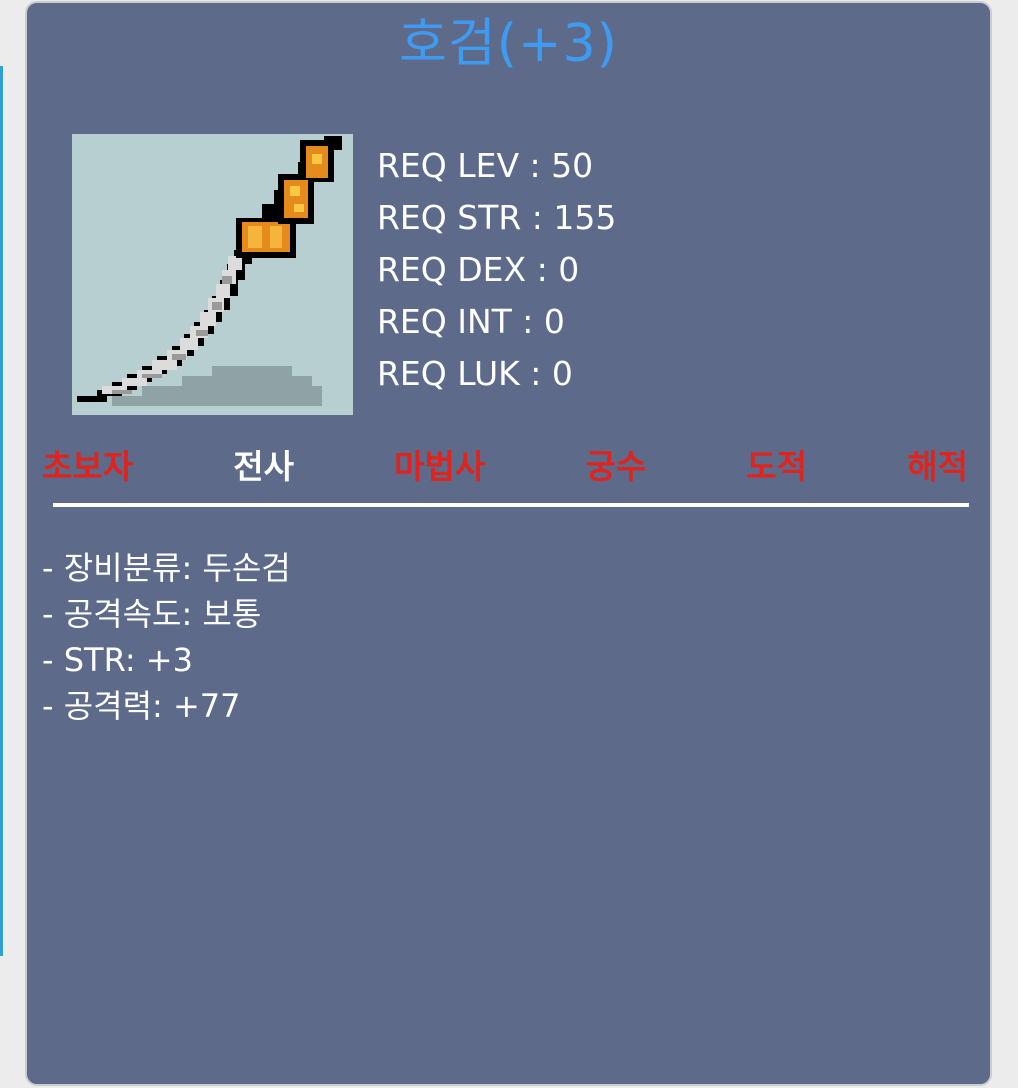 The image size is (1018, 1088). Describe the element at coordinates (440, 466) in the screenshot. I see `job-magician: 마법사` at that location.